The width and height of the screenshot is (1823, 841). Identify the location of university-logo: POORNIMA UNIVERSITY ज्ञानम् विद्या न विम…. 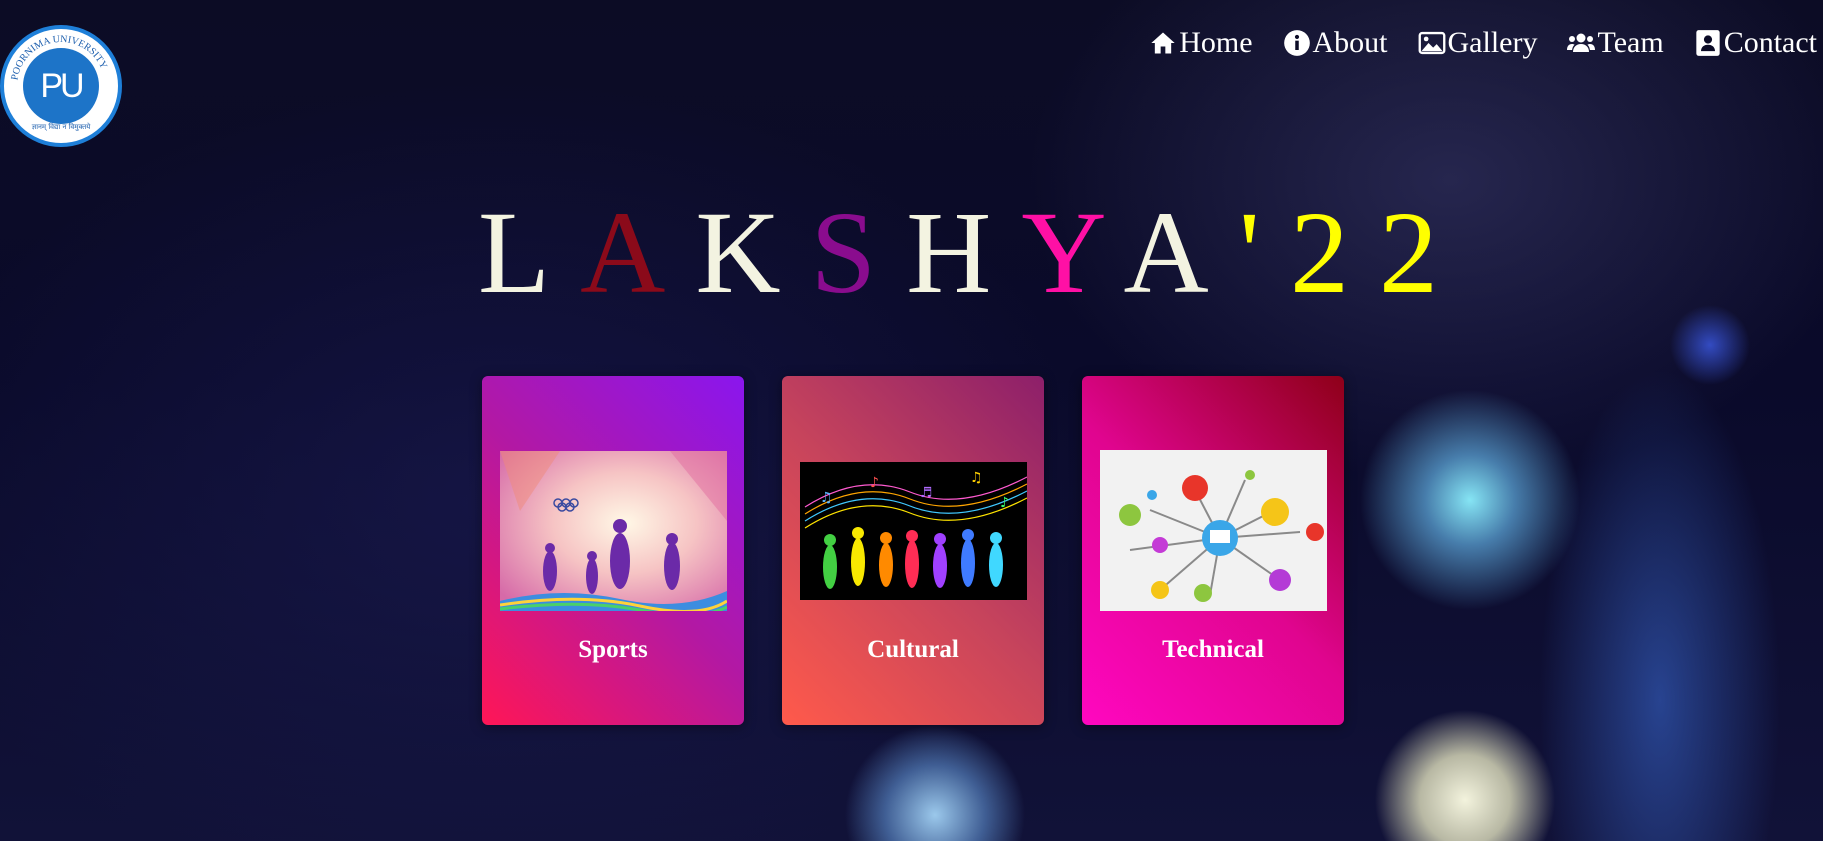
(61, 86).